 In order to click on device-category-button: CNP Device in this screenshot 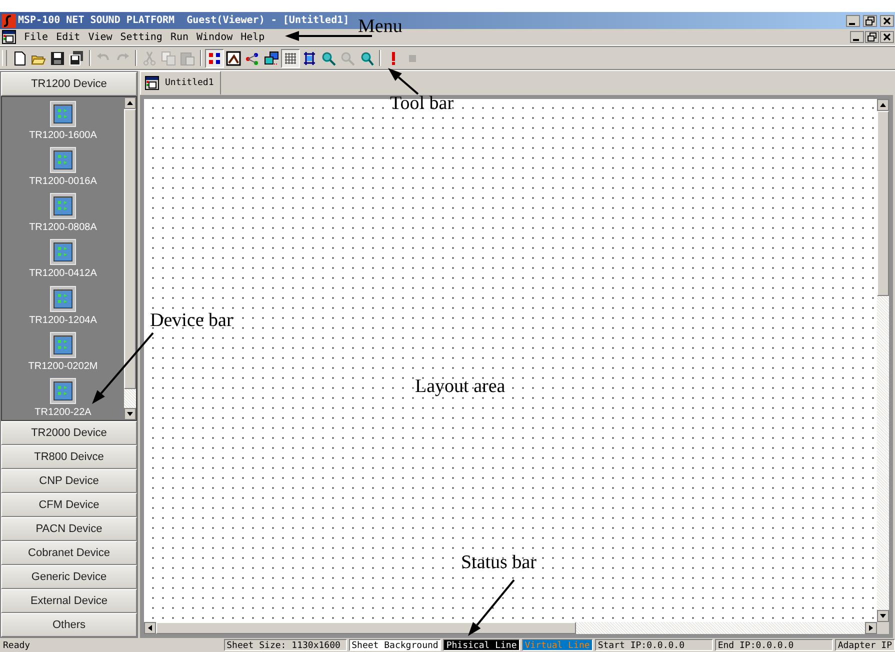, I will do `click(69, 481)`.